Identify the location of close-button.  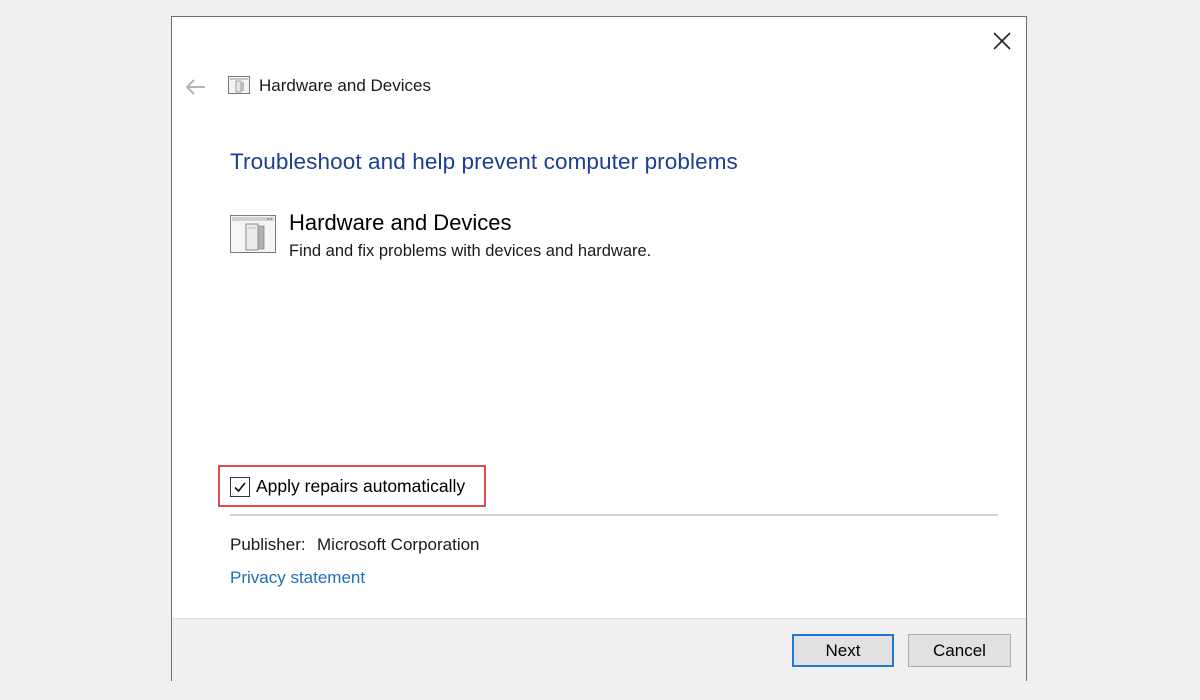
(1002, 41).